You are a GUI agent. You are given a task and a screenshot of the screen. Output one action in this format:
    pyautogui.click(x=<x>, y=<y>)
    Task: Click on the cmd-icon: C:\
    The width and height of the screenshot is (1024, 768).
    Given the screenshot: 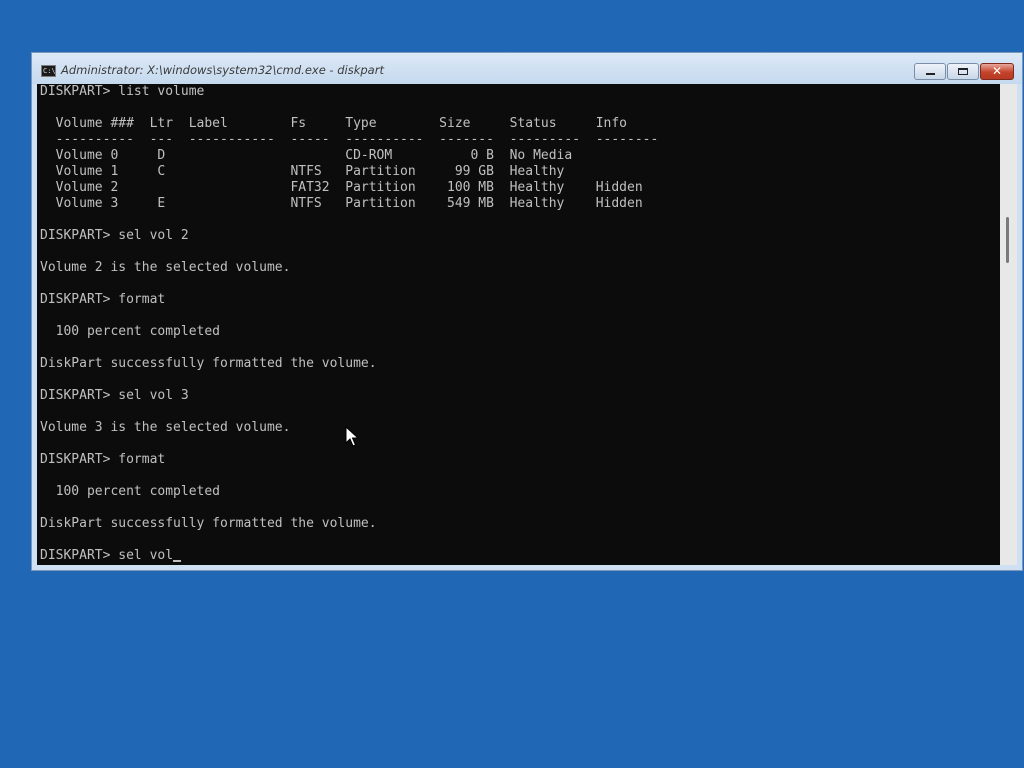 What is the action you would take?
    pyautogui.click(x=48, y=71)
    